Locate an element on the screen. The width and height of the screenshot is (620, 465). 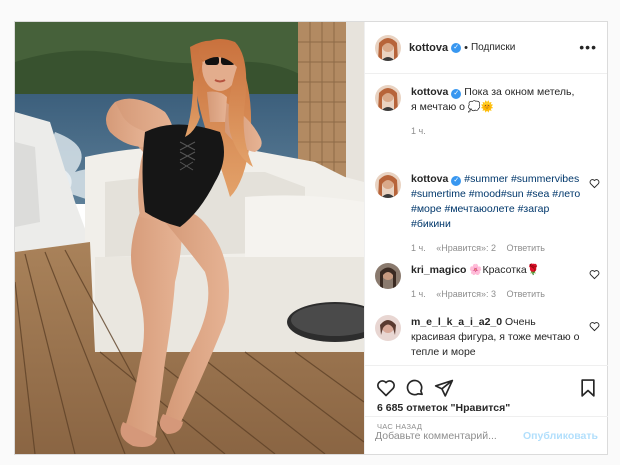
following-button: Подписки is located at coordinates (493, 47).